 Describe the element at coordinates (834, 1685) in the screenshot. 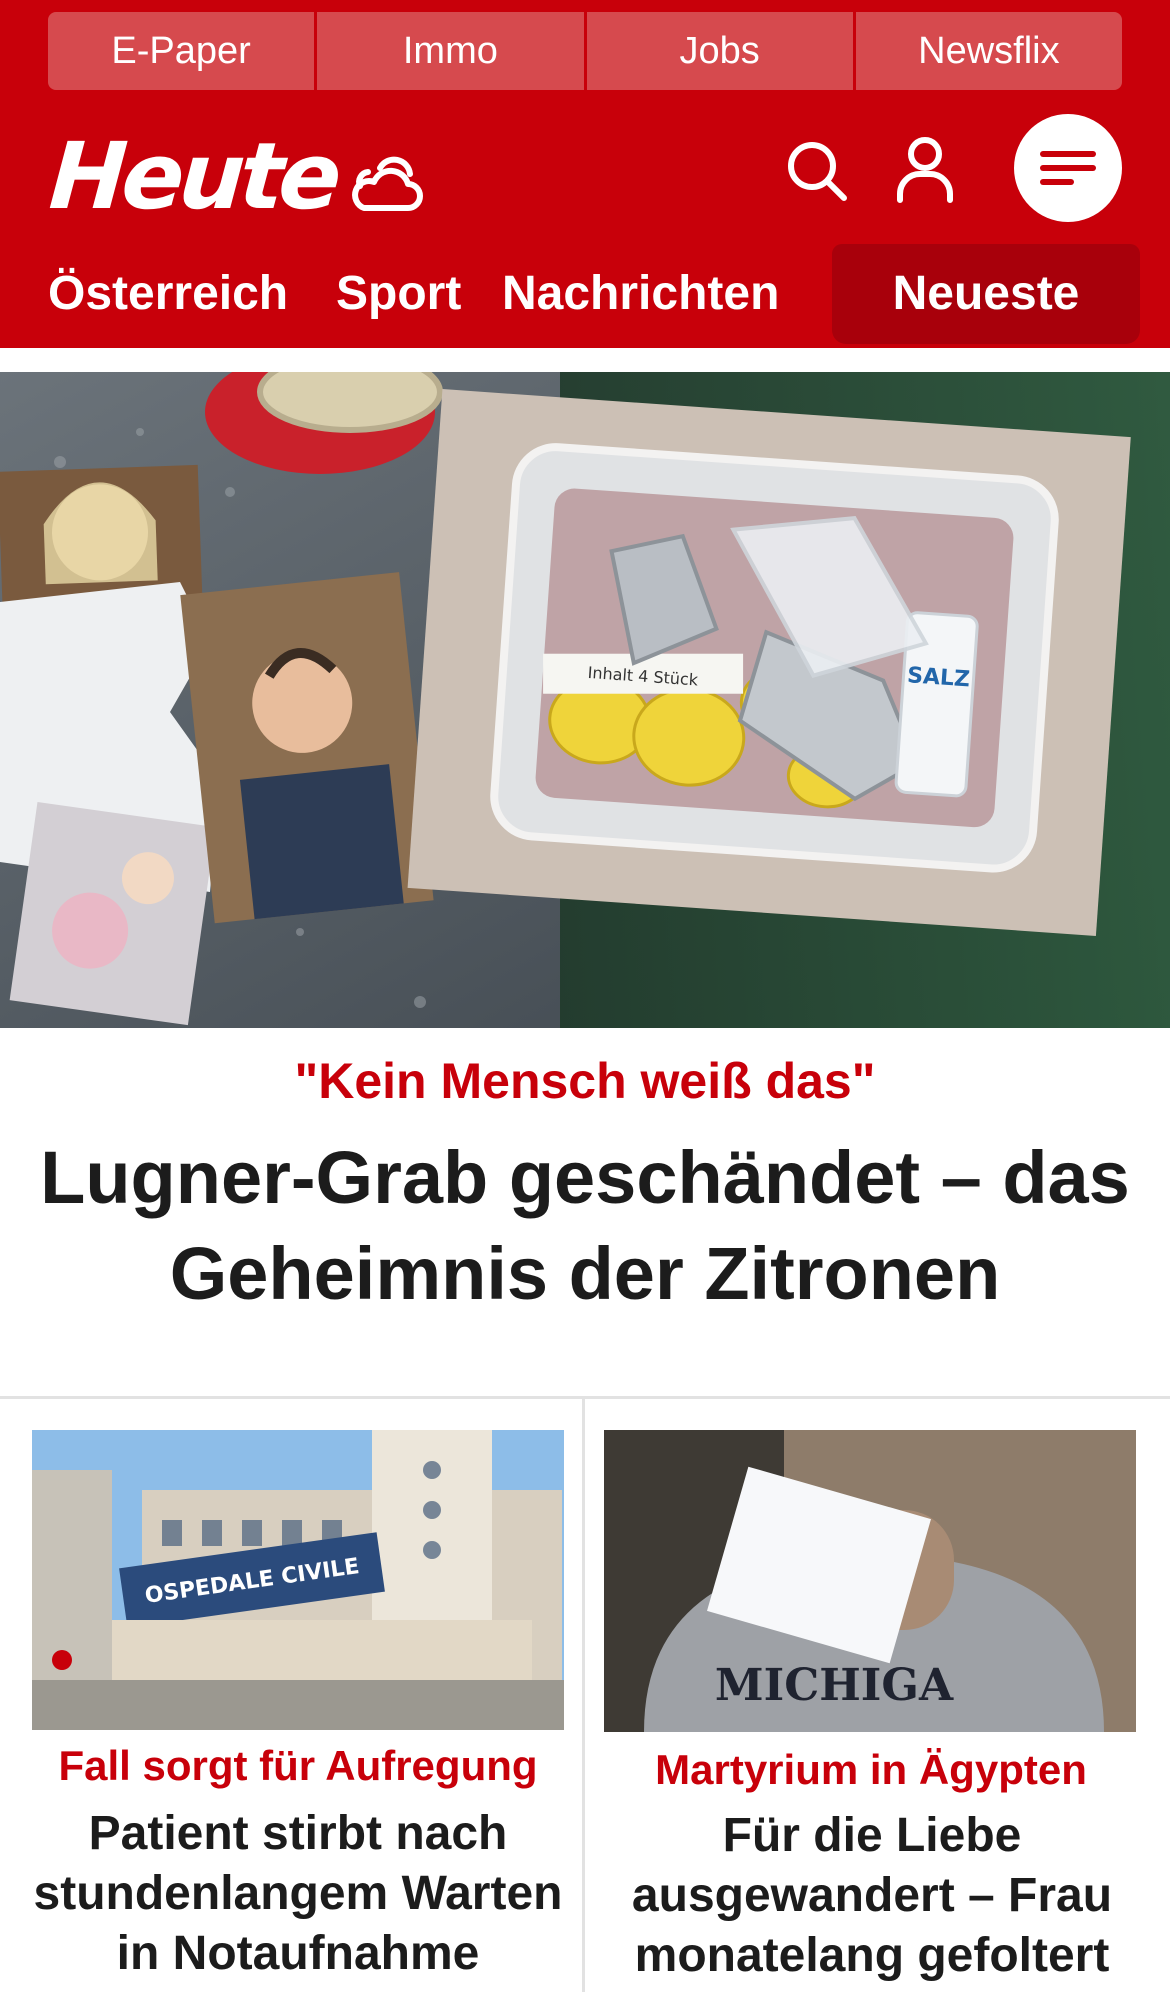

I see `svg-text: MICHIGA` at that location.